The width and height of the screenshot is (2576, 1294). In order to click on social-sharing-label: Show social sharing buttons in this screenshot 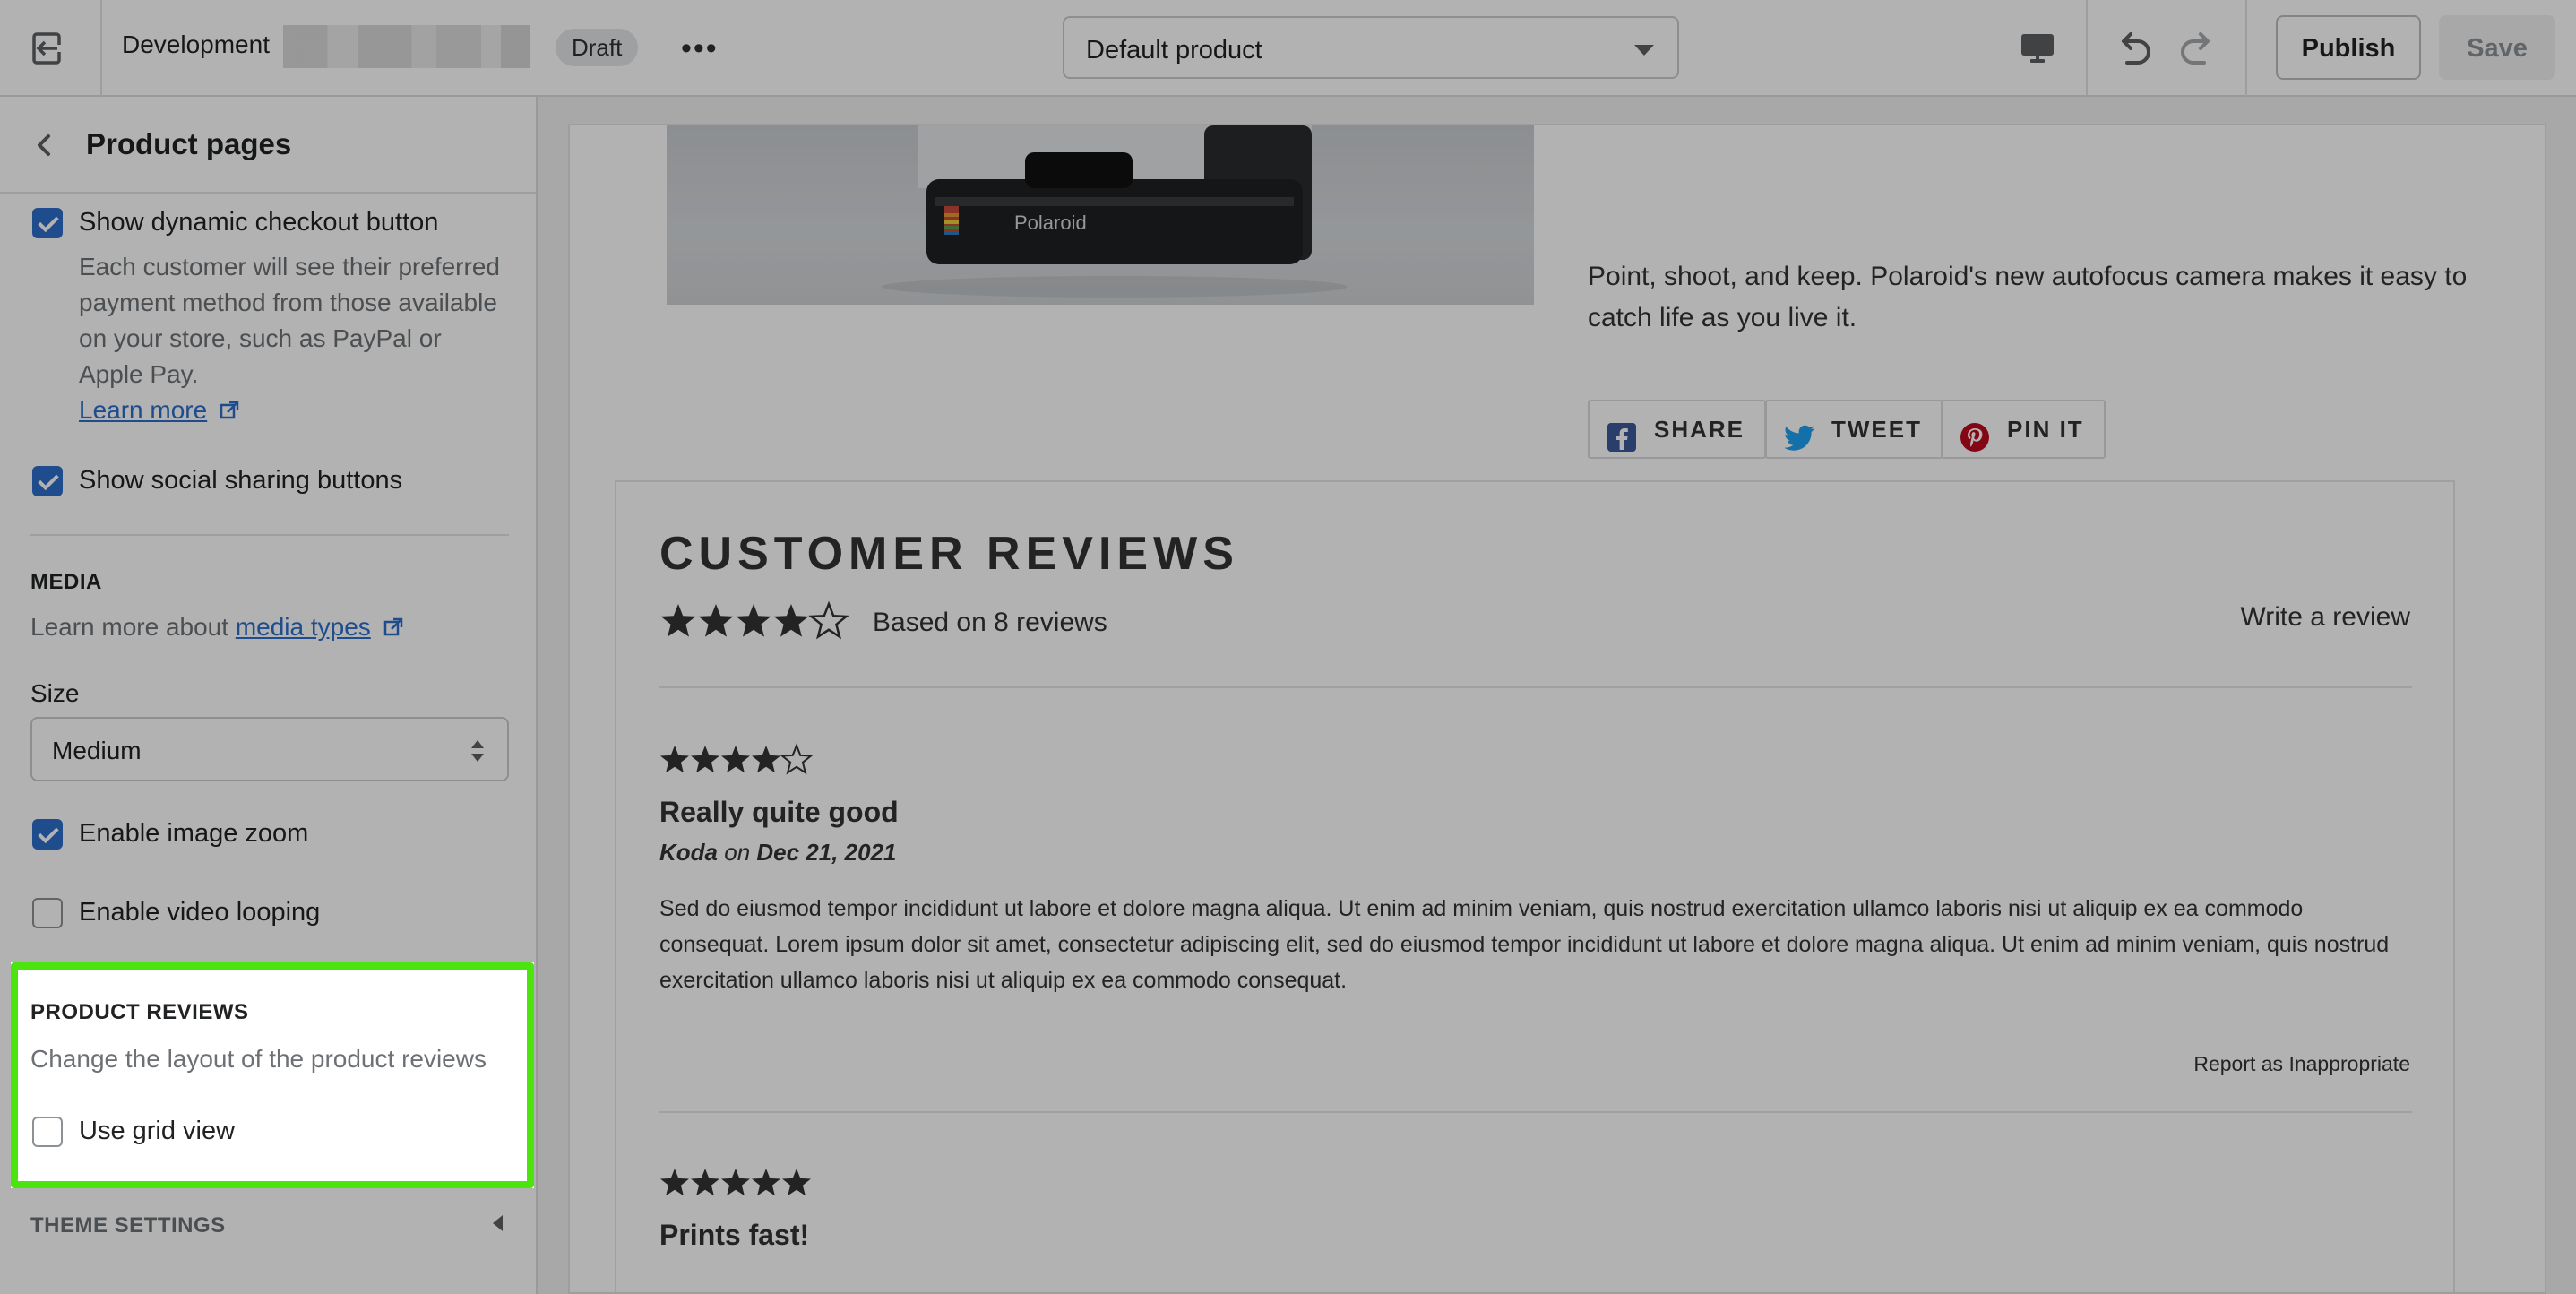, I will do `click(241, 481)`.